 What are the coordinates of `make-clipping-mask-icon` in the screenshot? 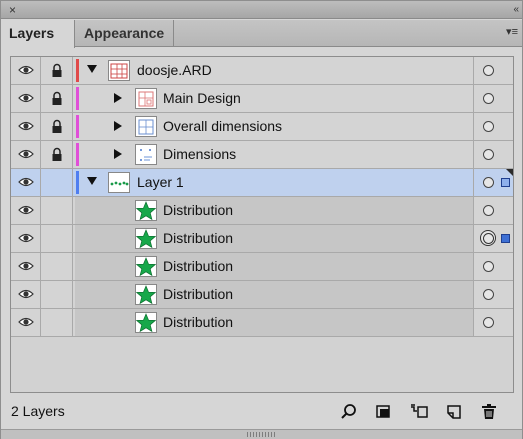 It's located at (384, 412).